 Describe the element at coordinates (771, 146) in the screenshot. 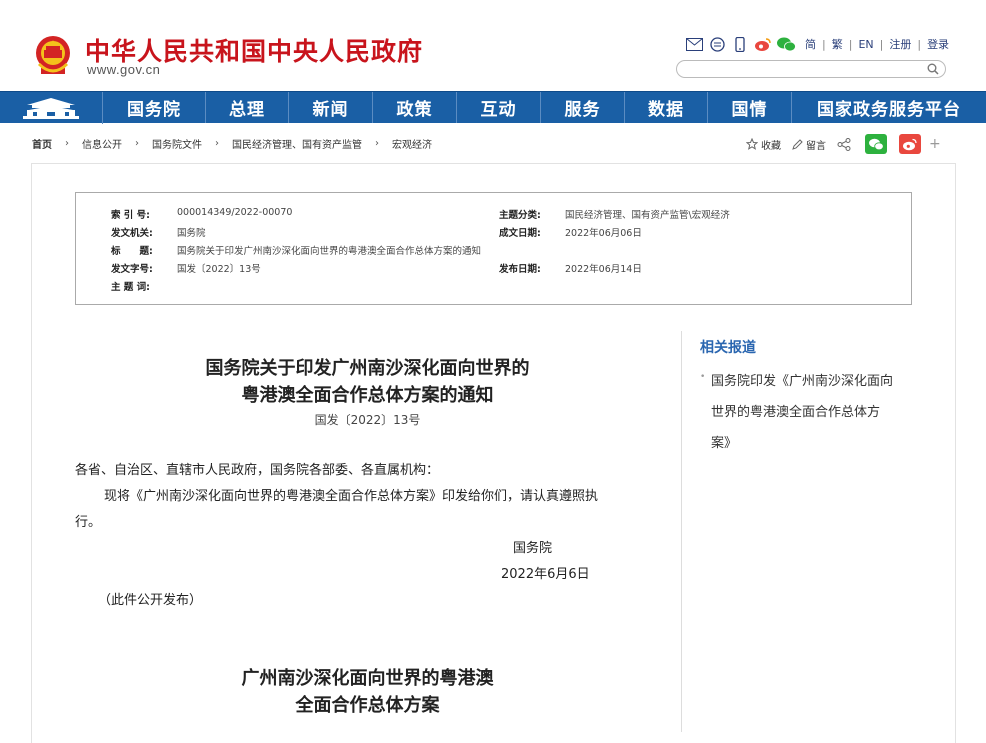

I see `favorite-label: 收藏` at that location.